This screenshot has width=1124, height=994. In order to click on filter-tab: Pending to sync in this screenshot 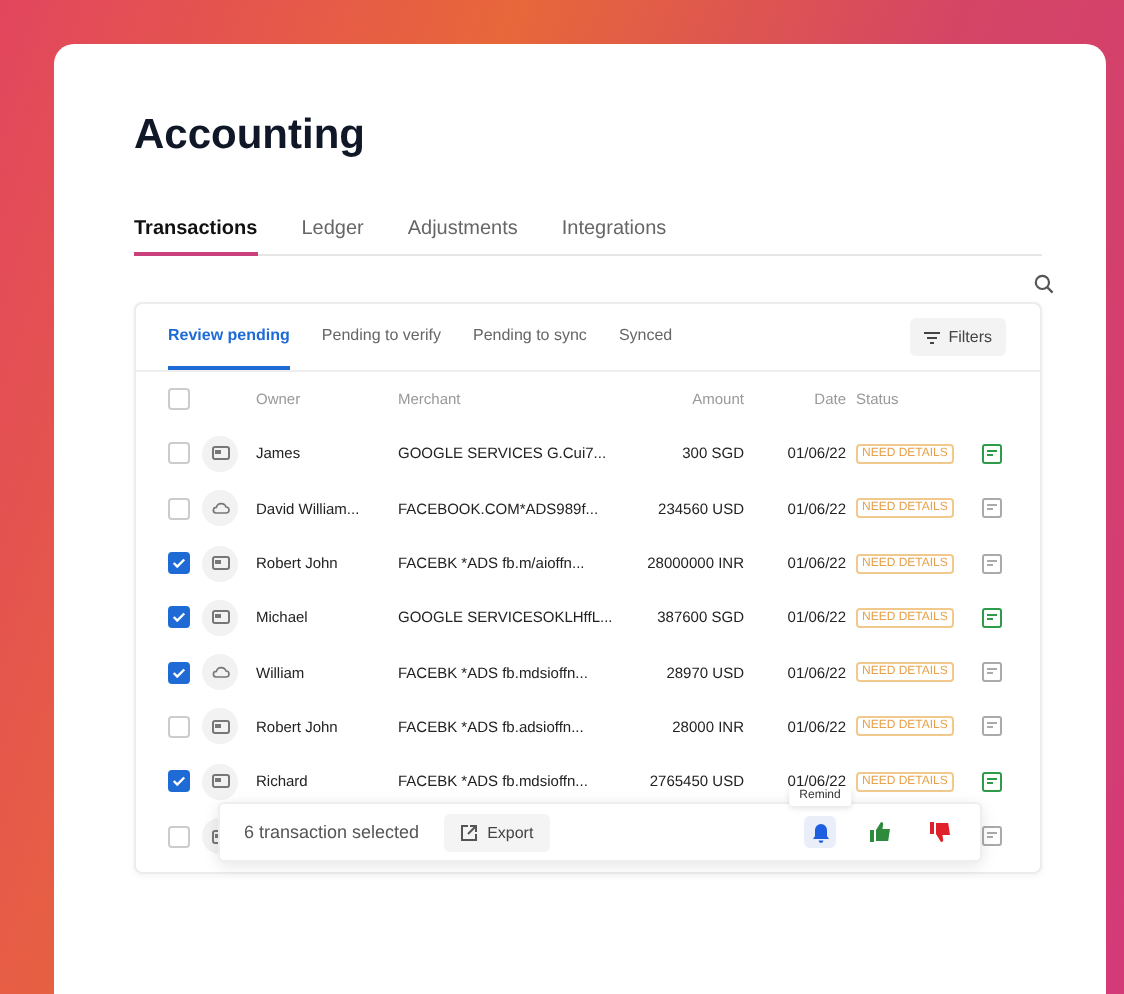, I will do `click(530, 337)`.